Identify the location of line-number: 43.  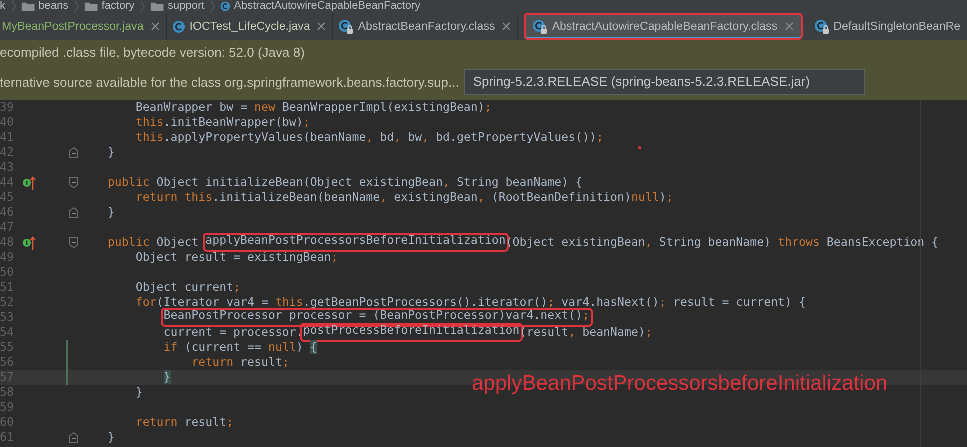
(7, 167).